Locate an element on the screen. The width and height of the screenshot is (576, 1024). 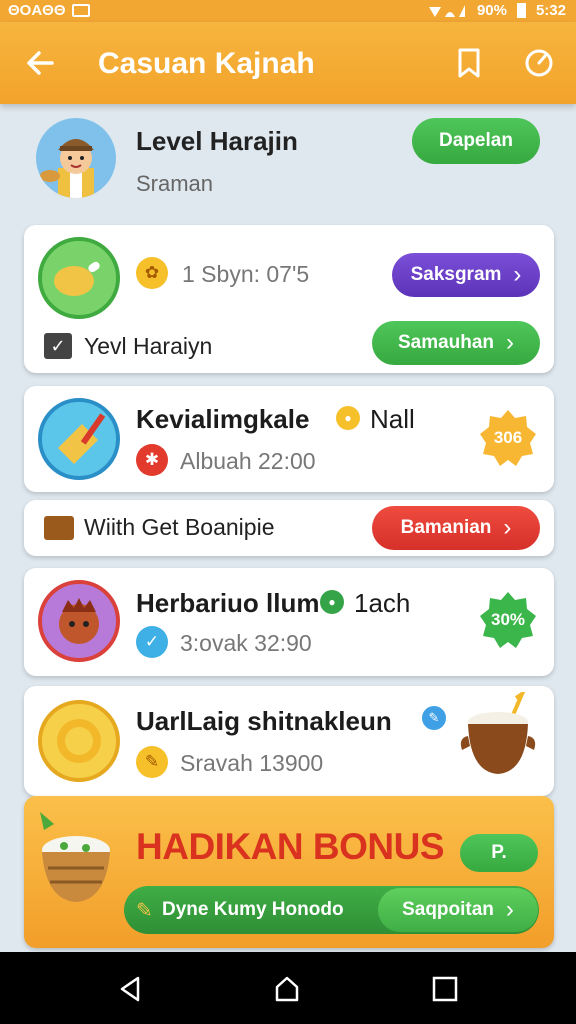
reward-badge-text: 306 is located at coordinates (508, 437).